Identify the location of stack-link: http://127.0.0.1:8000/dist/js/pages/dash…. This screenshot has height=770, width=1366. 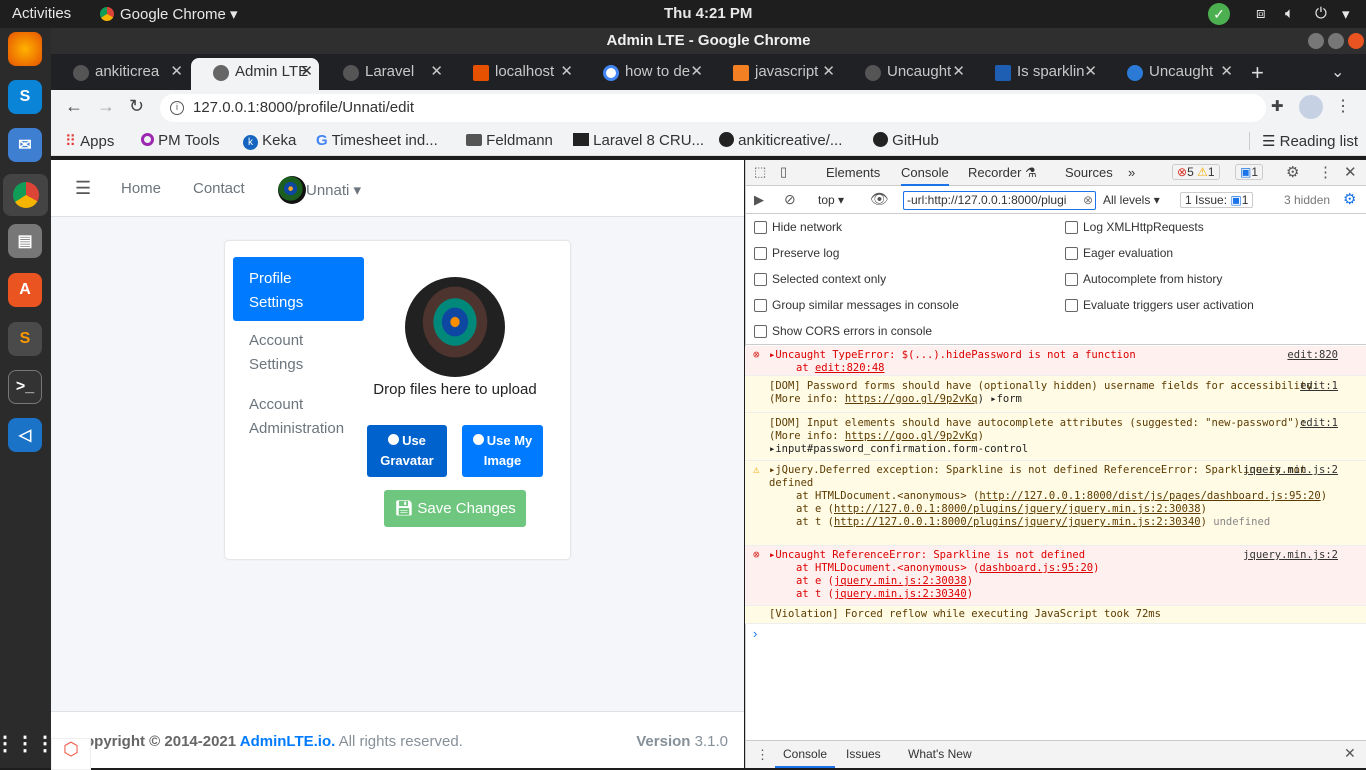
(1149, 496).